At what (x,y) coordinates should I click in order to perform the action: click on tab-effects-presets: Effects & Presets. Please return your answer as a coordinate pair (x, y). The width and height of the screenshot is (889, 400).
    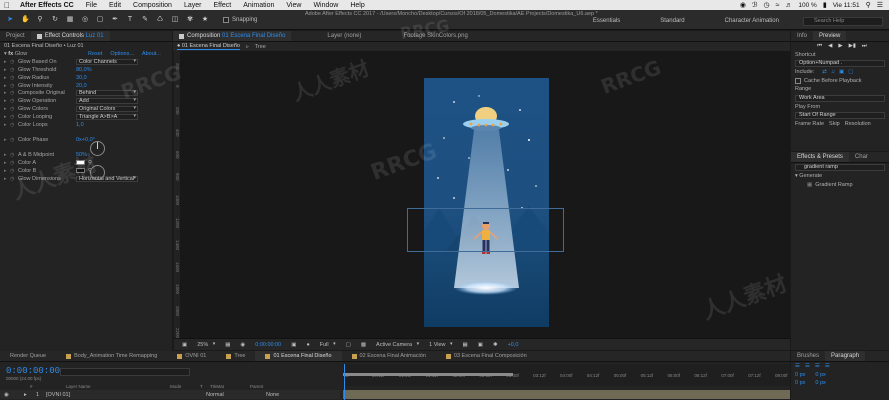
    Looking at the image, I should click on (820, 157).